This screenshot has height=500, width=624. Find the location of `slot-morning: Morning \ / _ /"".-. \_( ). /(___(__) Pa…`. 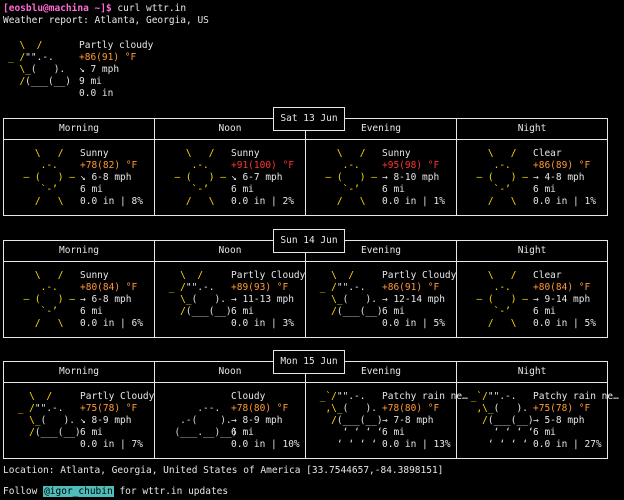

slot-morning: Morning \ / _ /"".-. \_( ). /(___(__) Pa… is located at coordinates (79, 410).